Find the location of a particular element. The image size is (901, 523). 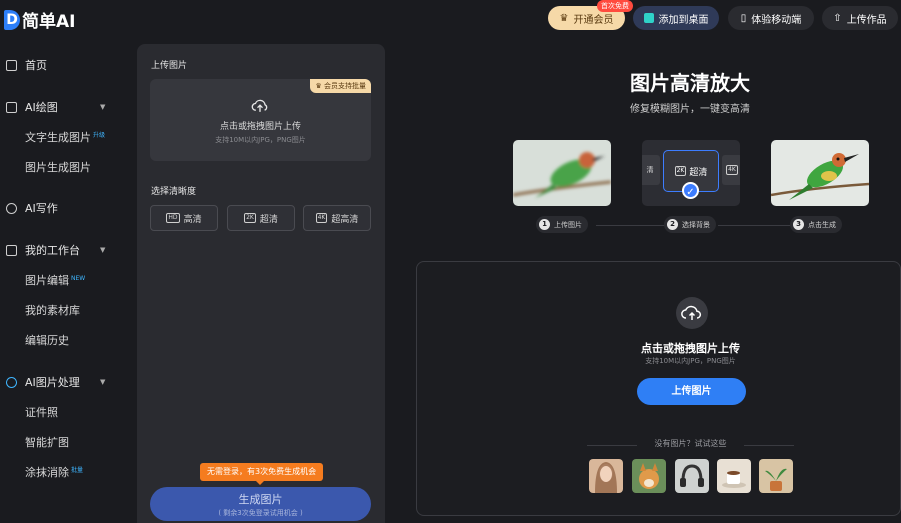

resolution-label: 超清 is located at coordinates (268, 219).